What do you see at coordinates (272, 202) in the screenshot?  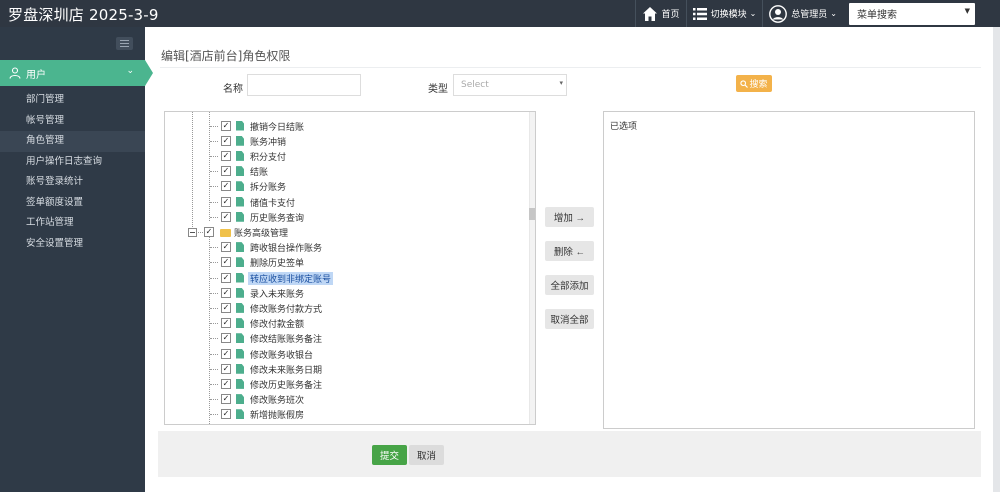 I see `tree-node-label: 储值卡支付` at bounding box center [272, 202].